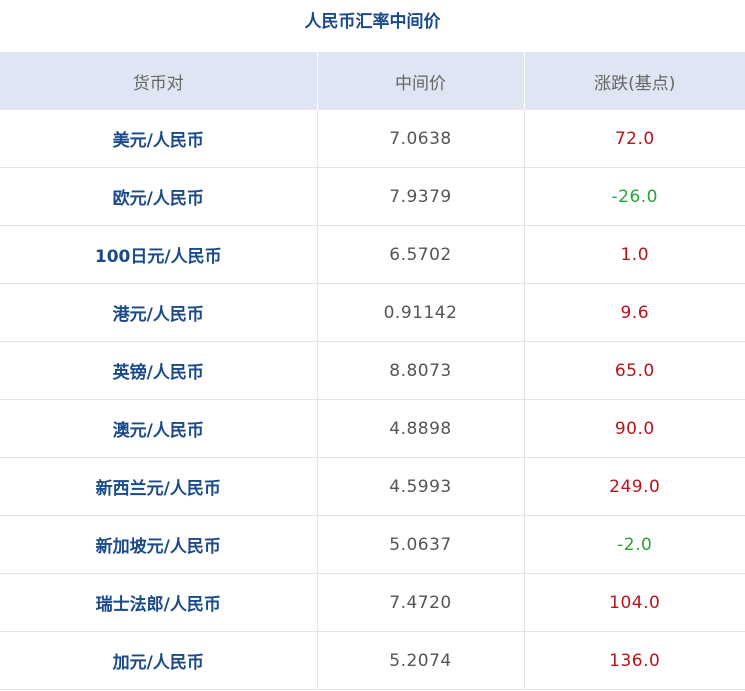 The image size is (745, 691). What do you see at coordinates (159, 486) in the screenshot?
I see `currency-pair: 新西兰元/人民币` at bounding box center [159, 486].